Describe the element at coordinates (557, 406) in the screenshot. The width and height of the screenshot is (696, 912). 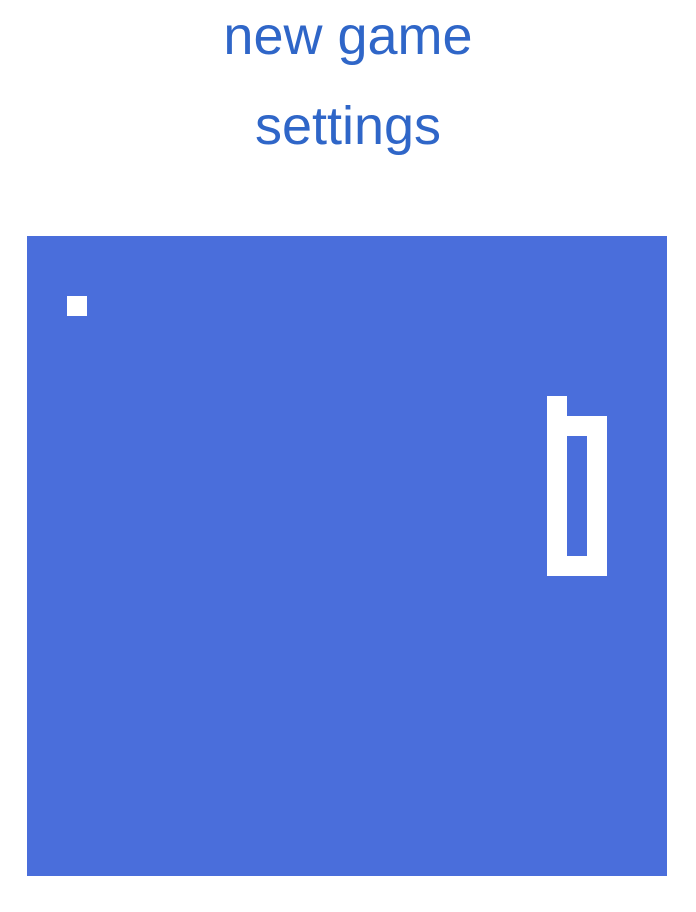
I see `snake-head` at that location.